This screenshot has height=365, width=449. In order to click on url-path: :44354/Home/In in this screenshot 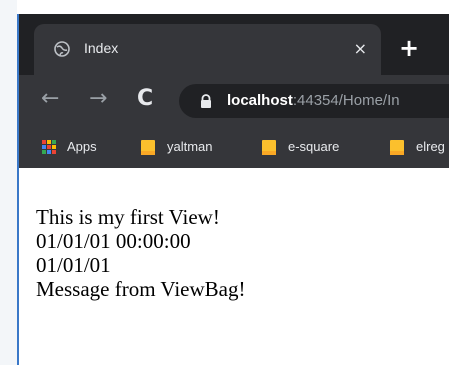, I will do `click(346, 100)`.